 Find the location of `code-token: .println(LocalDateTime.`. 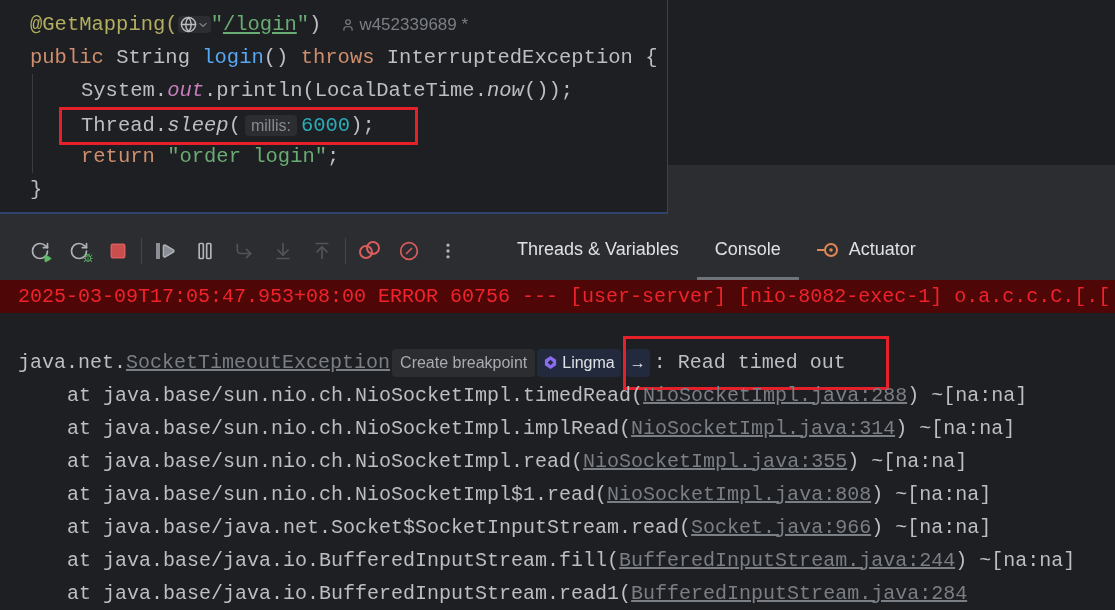

code-token: .println(LocalDateTime. is located at coordinates (345, 90).